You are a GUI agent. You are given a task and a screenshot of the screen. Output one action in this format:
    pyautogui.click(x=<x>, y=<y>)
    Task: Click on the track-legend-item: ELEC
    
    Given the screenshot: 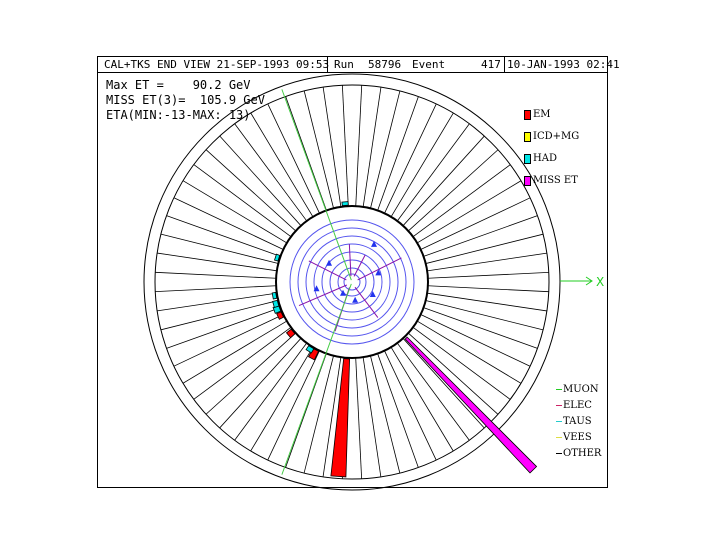 What is the action you would take?
    pyautogui.click(x=574, y=405)
    